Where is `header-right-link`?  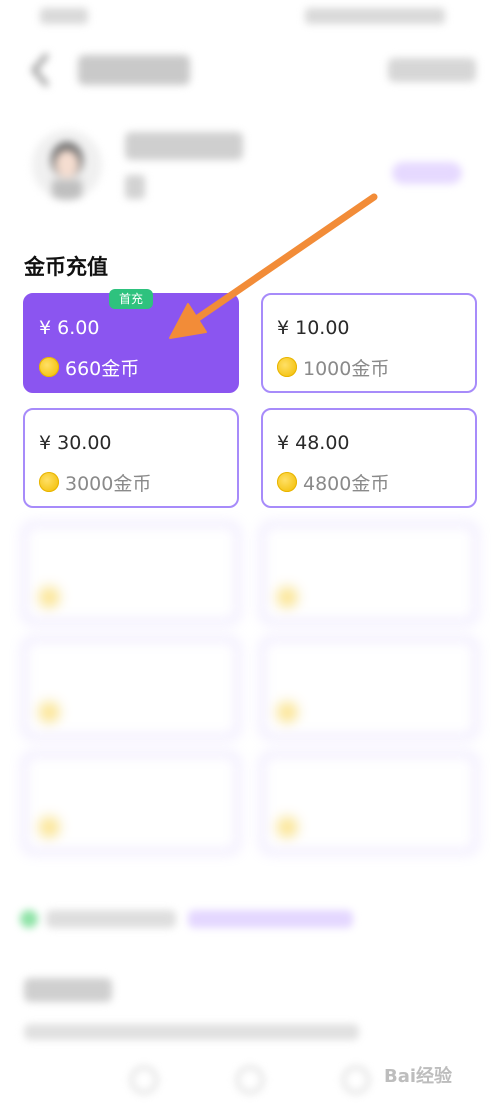 header-right-link is located at coordinates (432, 70).